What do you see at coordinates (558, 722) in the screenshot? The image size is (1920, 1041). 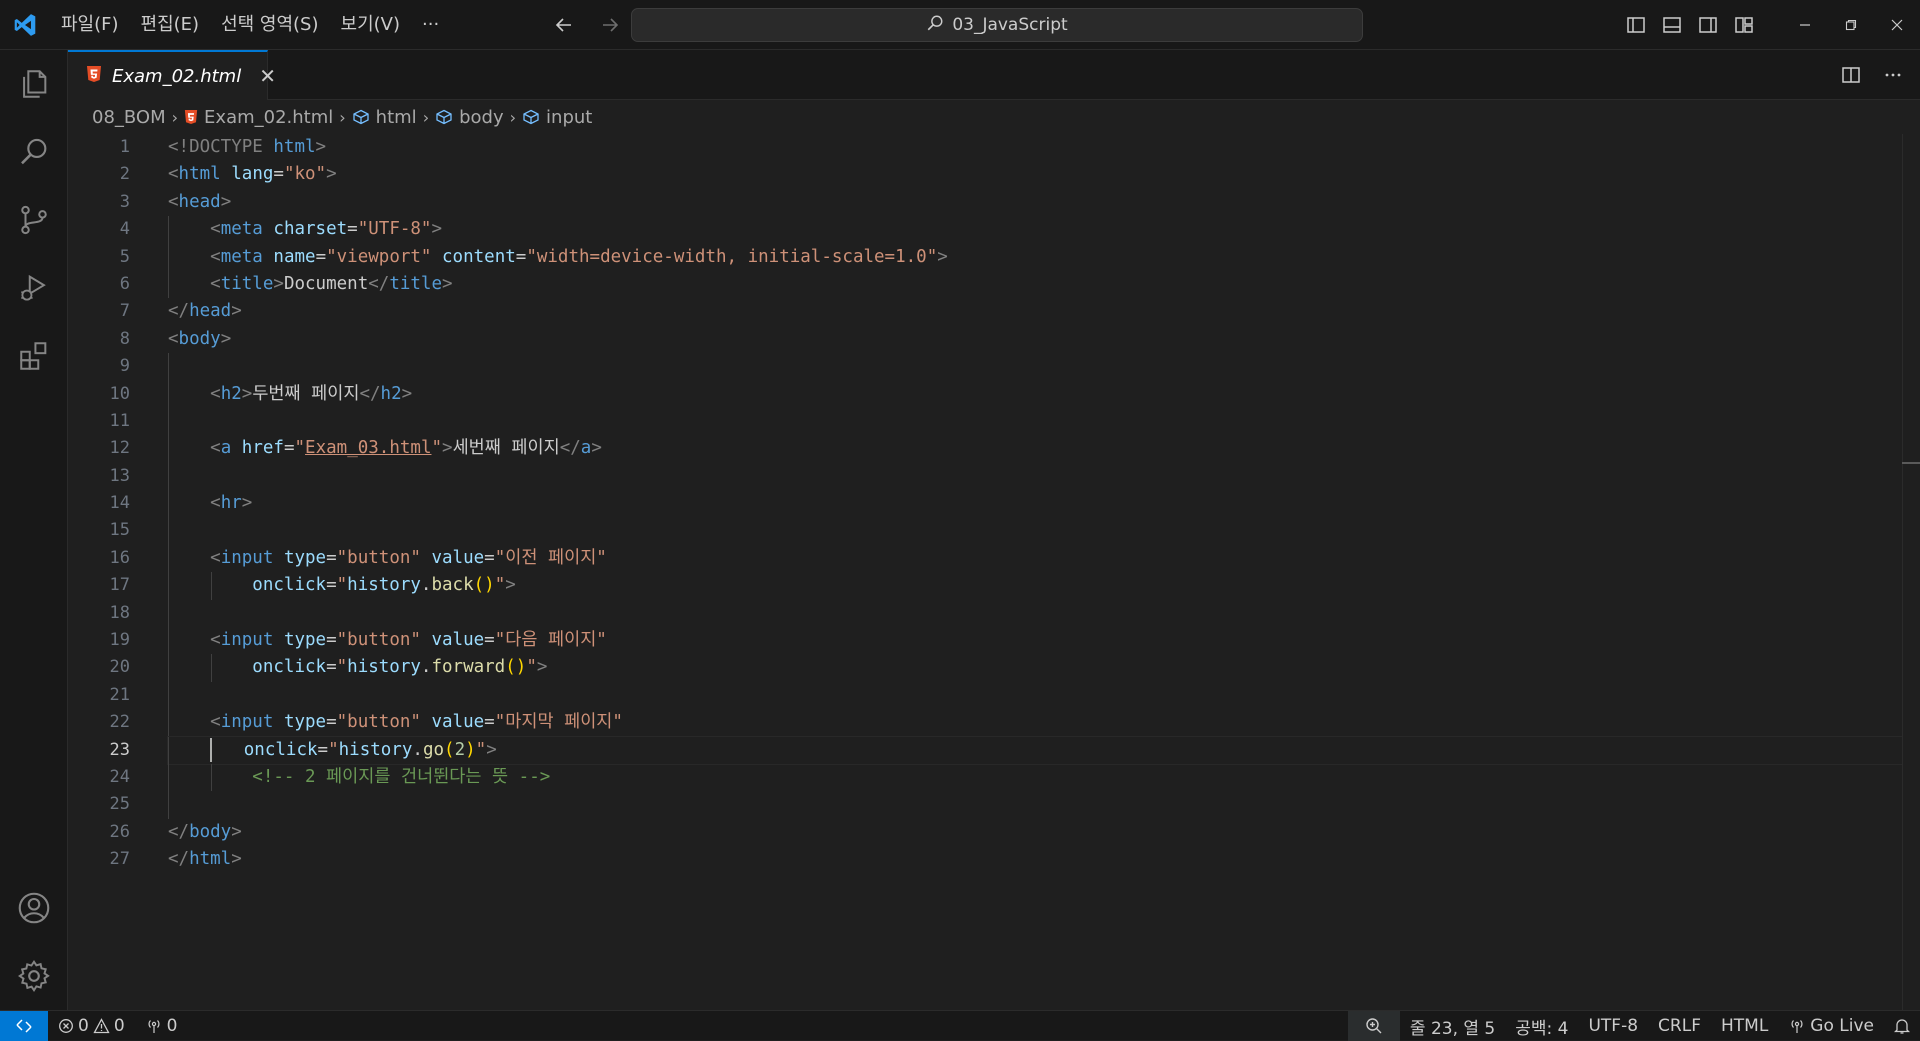 I see `string-token: "마지막 페이지"` at bounding box center [558, 722].